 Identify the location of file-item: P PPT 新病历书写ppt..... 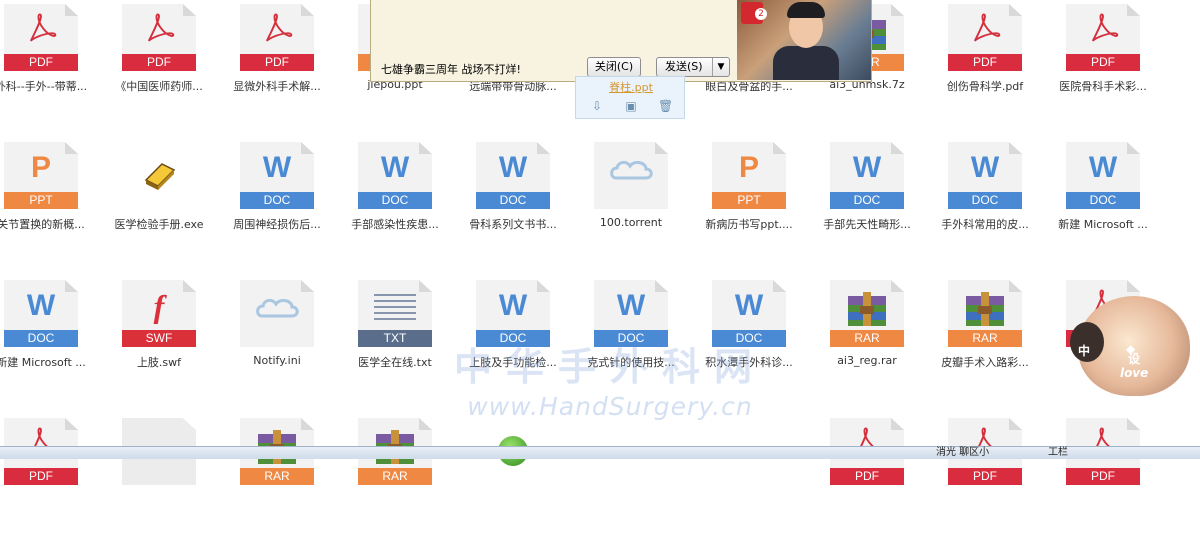
(749, 200).